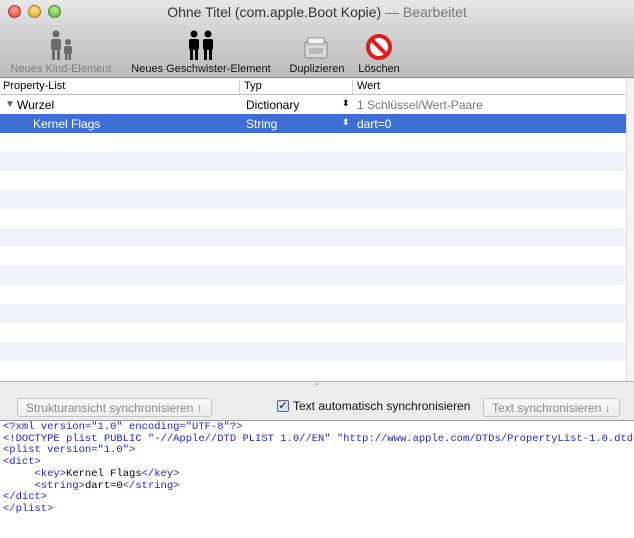  Describe the element at coordinates (382, 406) in the screenshot. I see `auto-sync-label: Text automatisch synchronisieren` at that location.